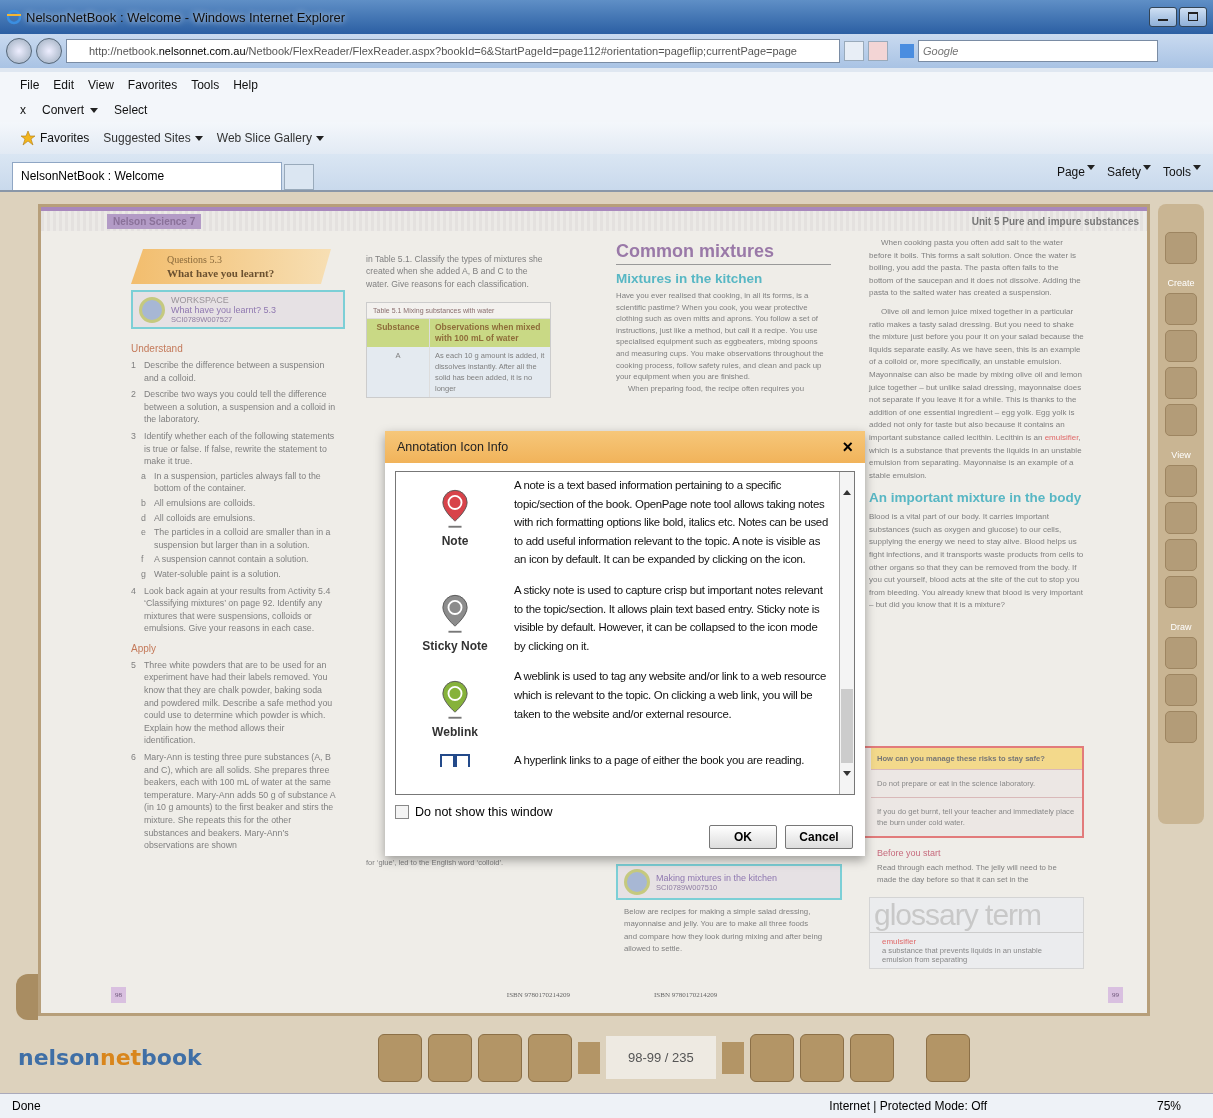 The width and height of the screenshot is (1213, 1118). I want to click on question-text: Describe two ways you could tell the difference between a solution, a suspension and a colloid in the laboratory., so click(240, 407).